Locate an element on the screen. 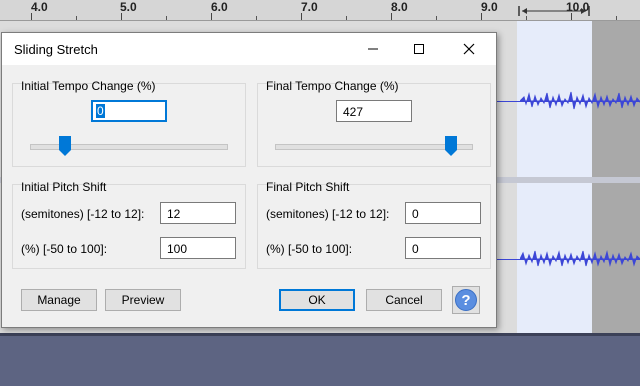 The height and width of the screenshot is (386, 640). initial-percent-label: (%) [-50 to 100]: is located at coordinates (64, 249).